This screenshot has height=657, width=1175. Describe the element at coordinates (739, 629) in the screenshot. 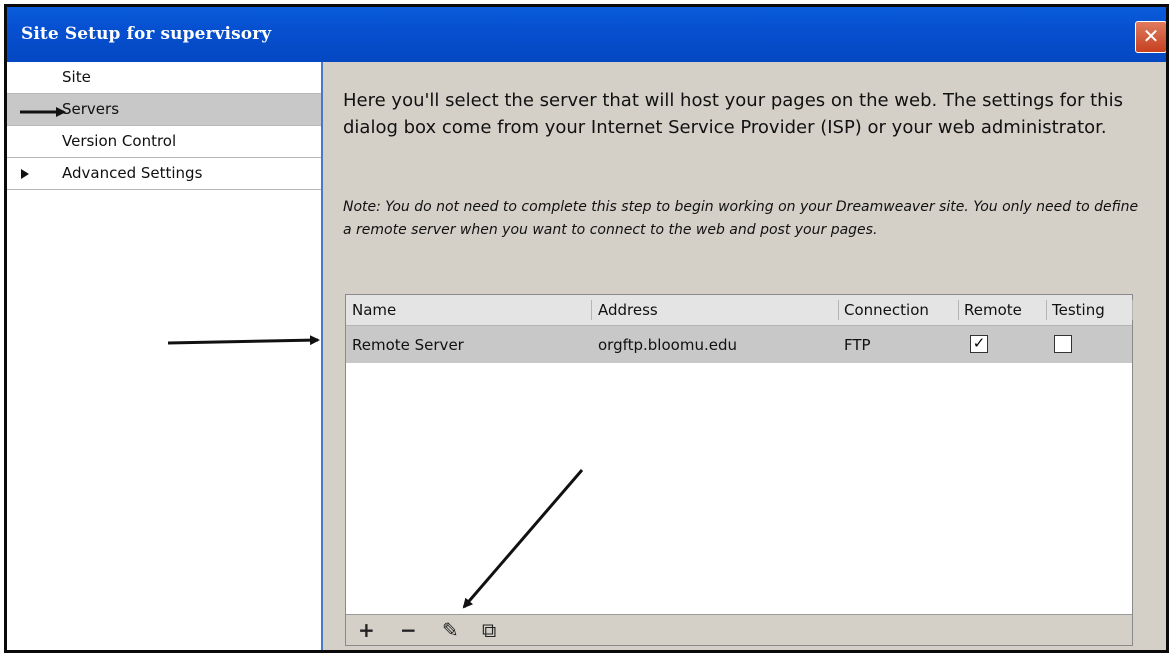

I see `server-toolbar: + − ✎ ⧉` at that location.